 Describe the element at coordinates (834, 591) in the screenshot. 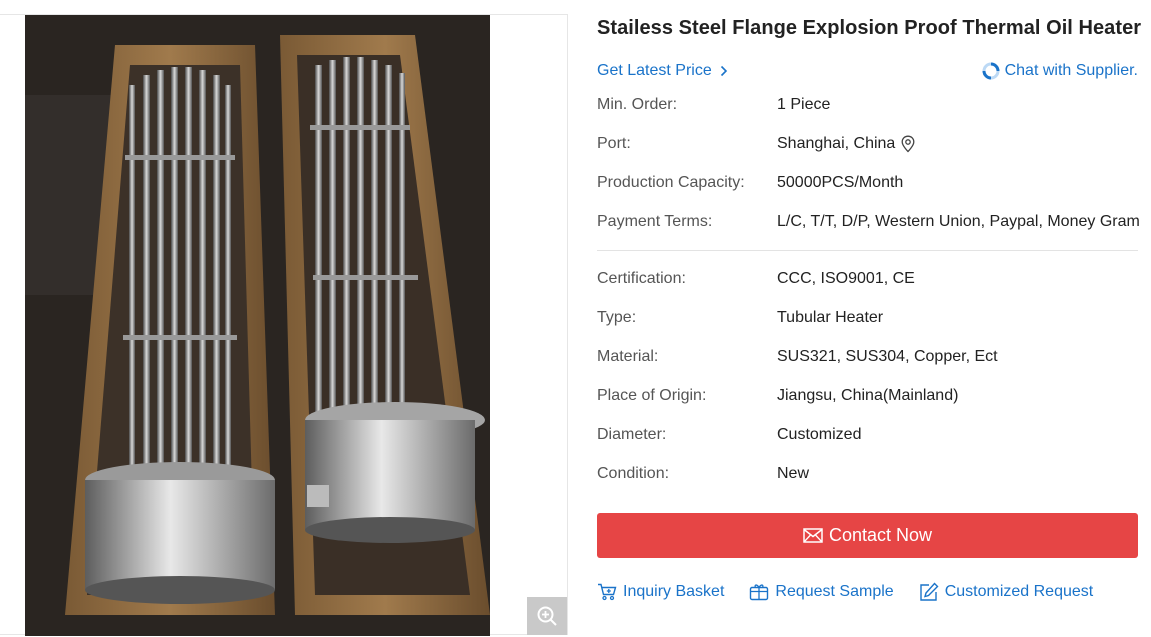

I see `request-sample-label: Request Sample` at that location.